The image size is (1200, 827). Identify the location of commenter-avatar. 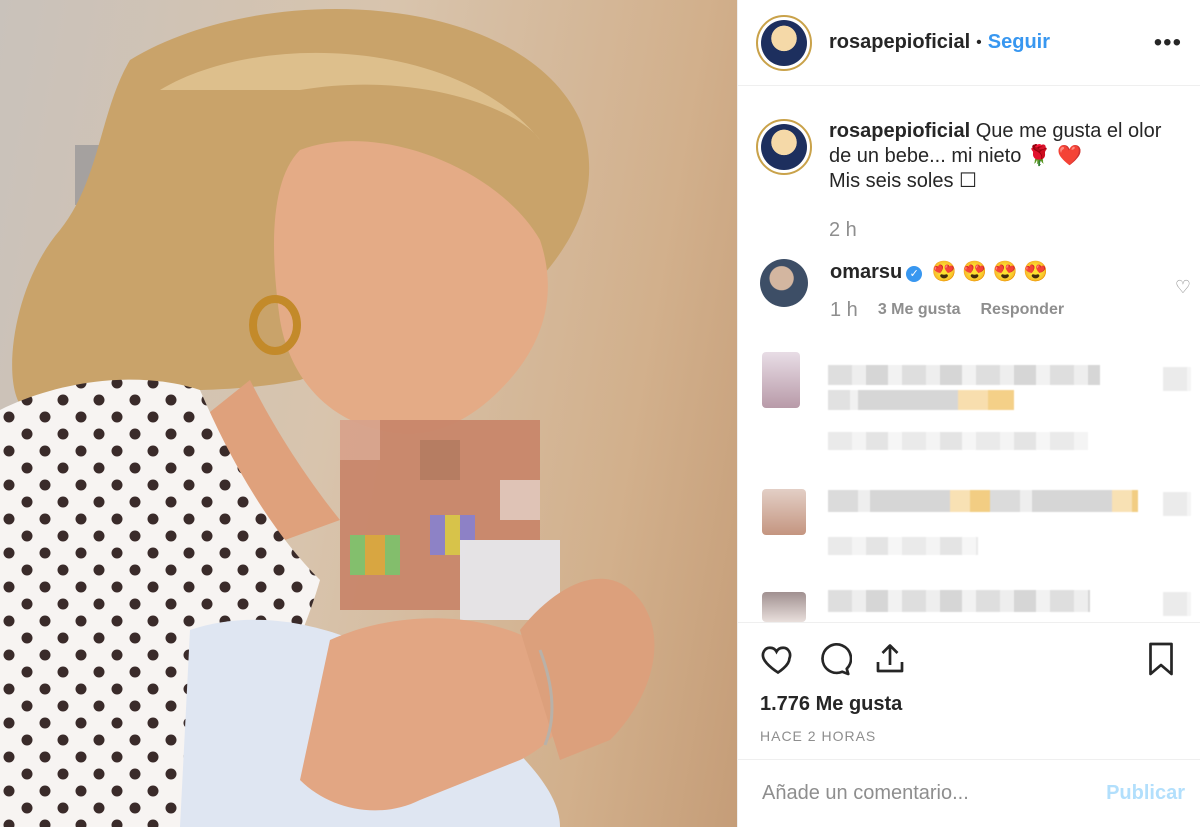
(784, 283).